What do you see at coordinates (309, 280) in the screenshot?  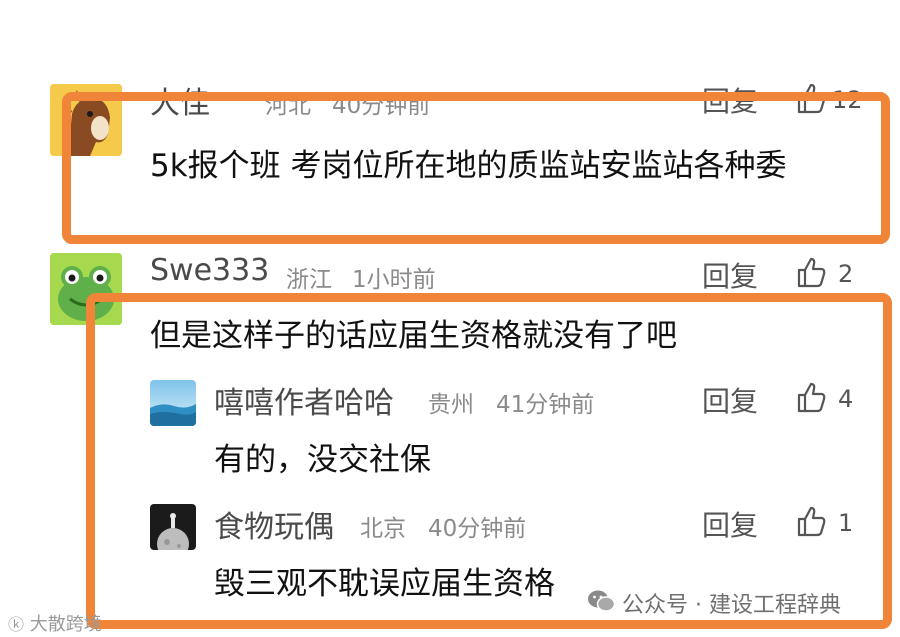 I see `comment-location: 浙江` at bounding box center [309, 280].